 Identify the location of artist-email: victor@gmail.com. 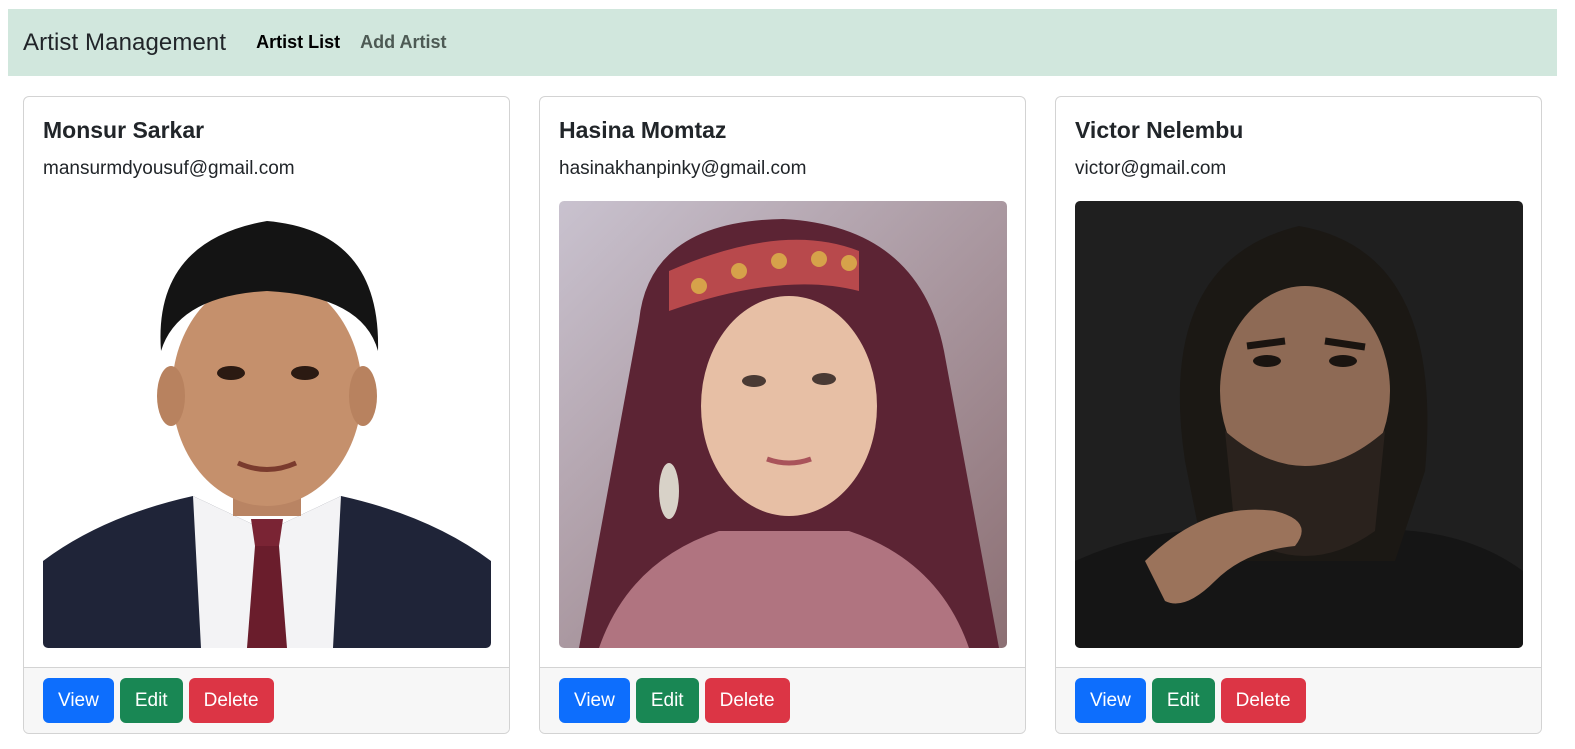
(1151, 168).